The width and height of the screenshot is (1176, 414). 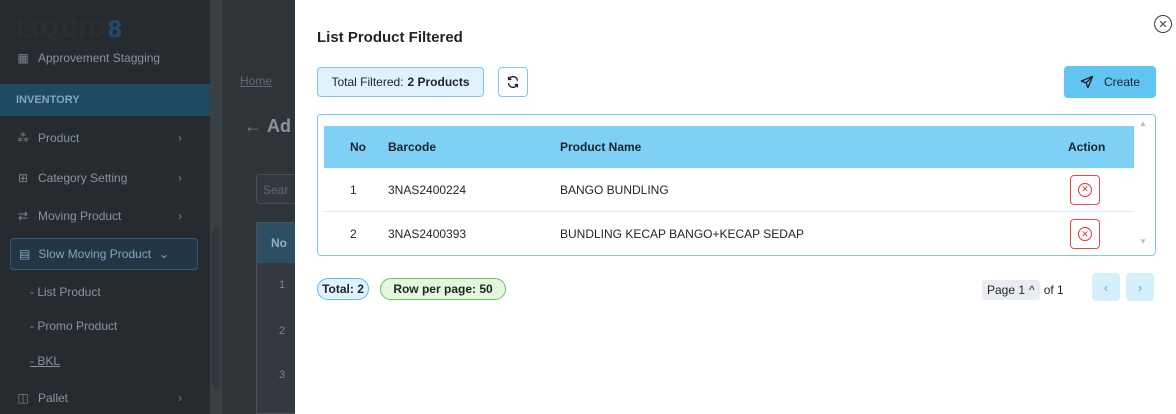 I want to click on row-number: 1, so click(x=353, y=189).